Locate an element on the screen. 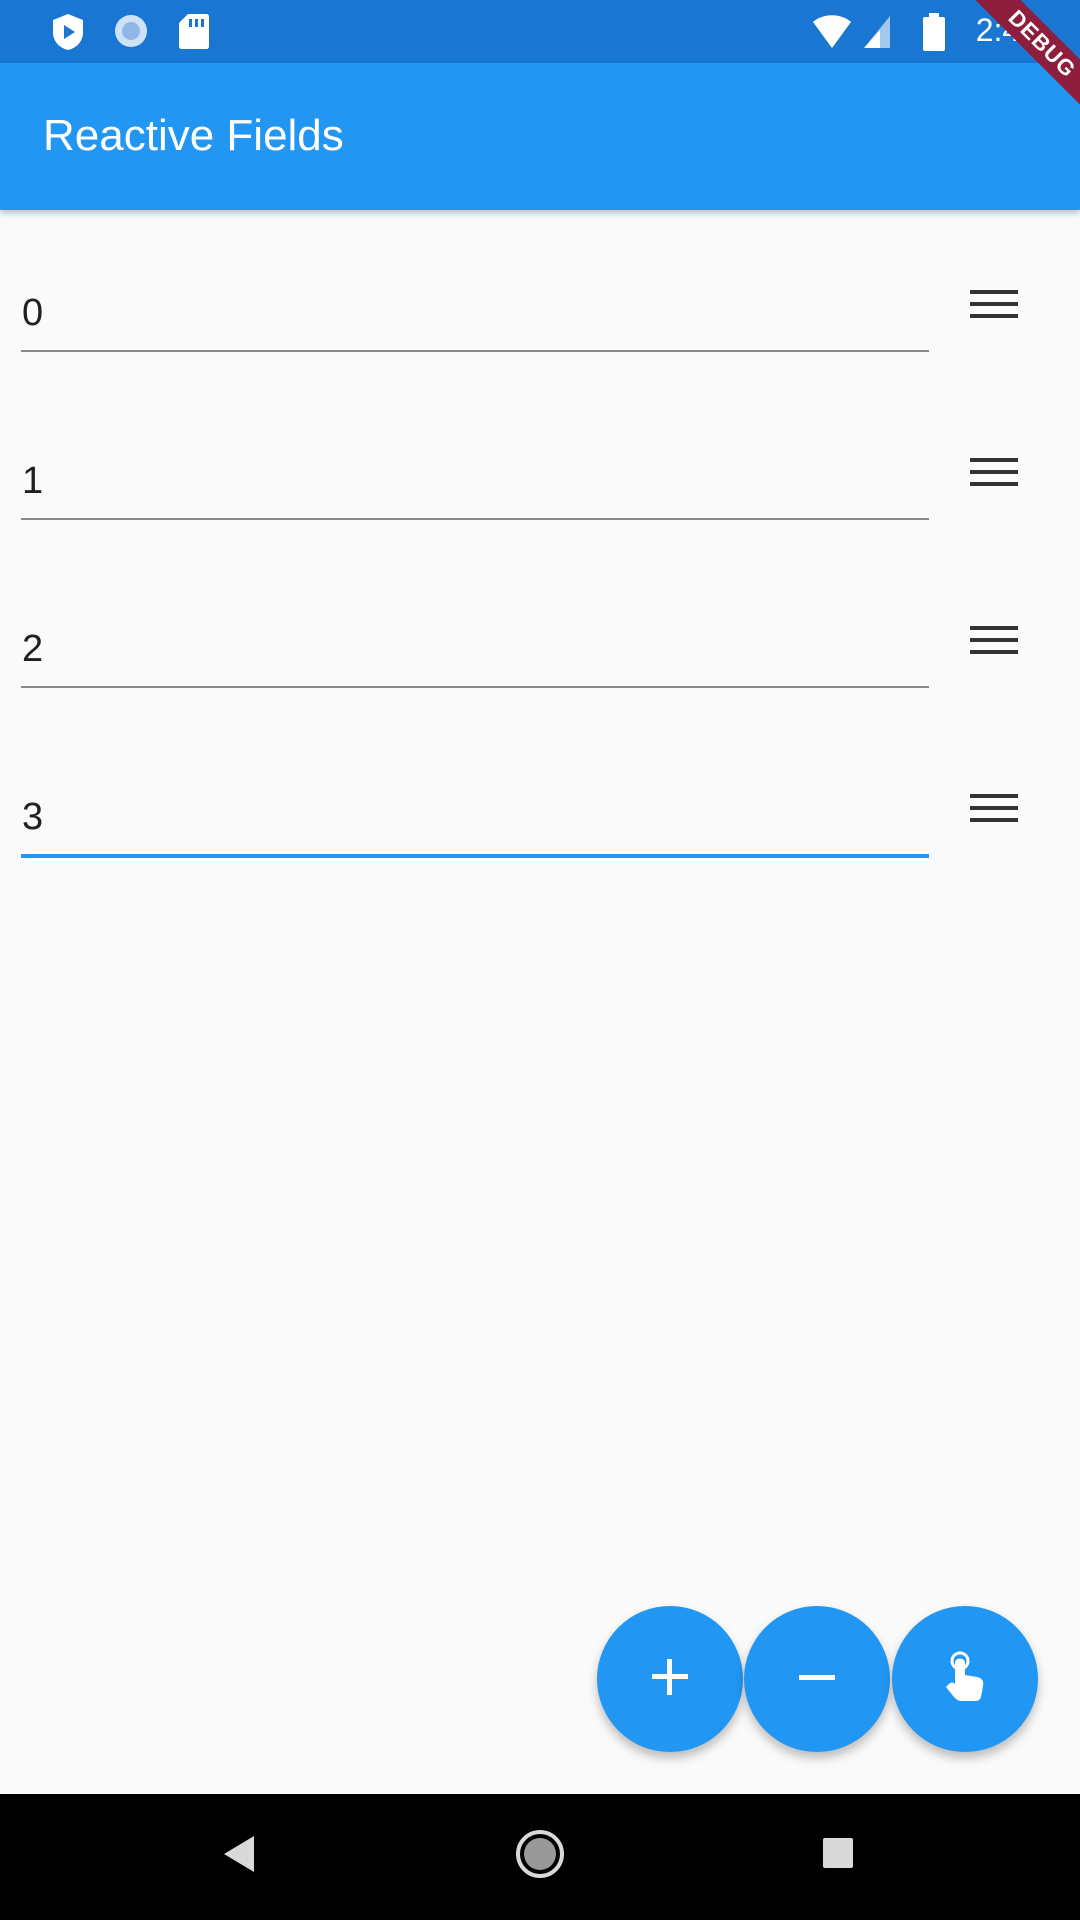 This screenshot has width=1080, height=1920. app-bar: Reactive Fields is located at coordinates (540, 136).